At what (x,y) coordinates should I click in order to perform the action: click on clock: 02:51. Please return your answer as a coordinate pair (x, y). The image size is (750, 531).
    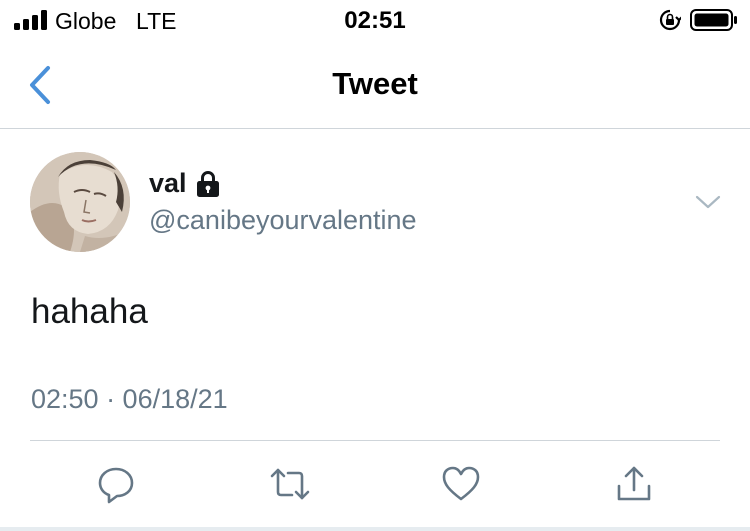
    Looking at the image, I should click on (375, 20).